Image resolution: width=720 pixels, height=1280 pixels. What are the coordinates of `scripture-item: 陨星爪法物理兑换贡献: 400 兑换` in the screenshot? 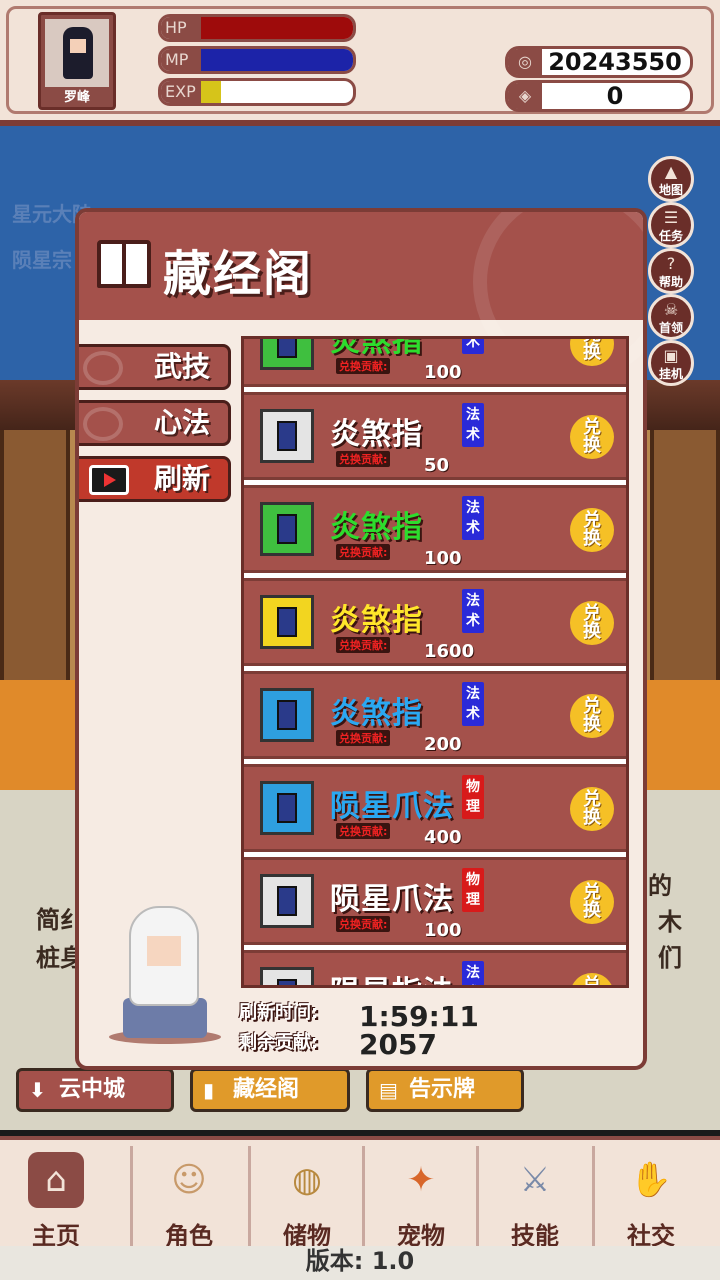 It's located at (435, 808).